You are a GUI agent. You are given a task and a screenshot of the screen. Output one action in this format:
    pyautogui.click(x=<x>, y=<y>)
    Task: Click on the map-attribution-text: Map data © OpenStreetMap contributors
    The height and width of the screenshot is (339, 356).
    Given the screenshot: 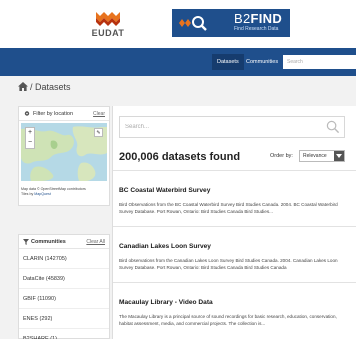 What is the action you would take?
    pyautogui.click(x=53, y=189)
    